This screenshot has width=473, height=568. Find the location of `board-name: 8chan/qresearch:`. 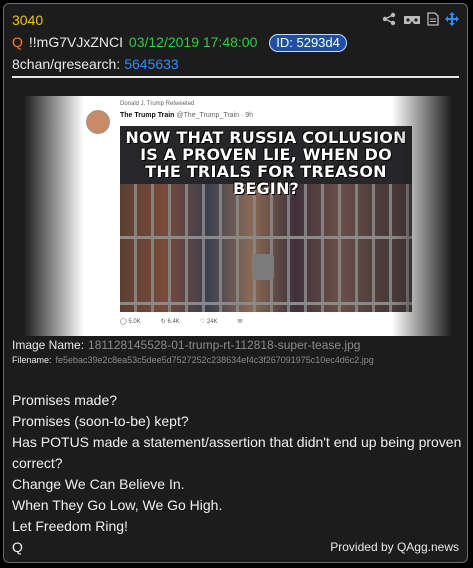

board-name: 8chan/qresearch: is located at coordinates (66, 64).